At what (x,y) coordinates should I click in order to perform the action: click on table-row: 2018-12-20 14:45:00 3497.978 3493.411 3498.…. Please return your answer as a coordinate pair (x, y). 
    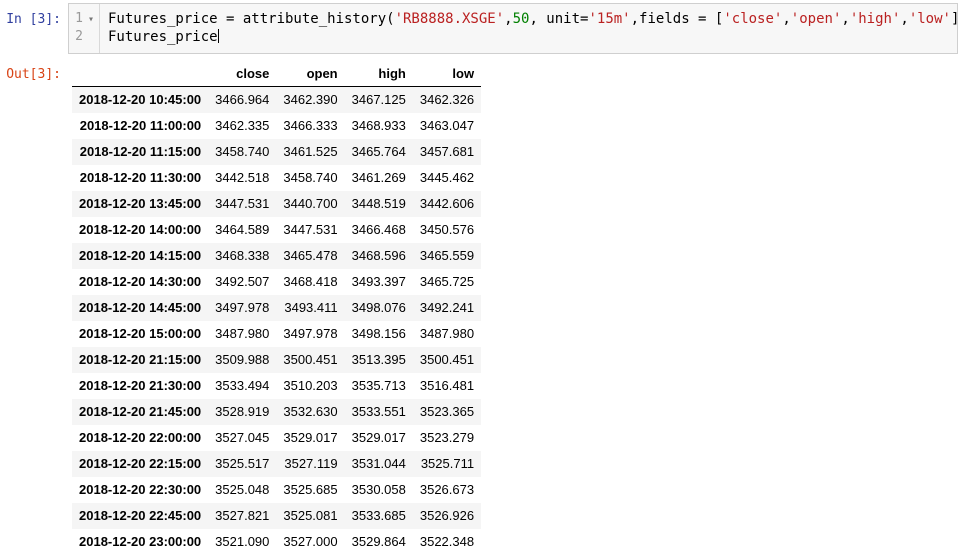
    Looking at the image, I should click on (277, 308).